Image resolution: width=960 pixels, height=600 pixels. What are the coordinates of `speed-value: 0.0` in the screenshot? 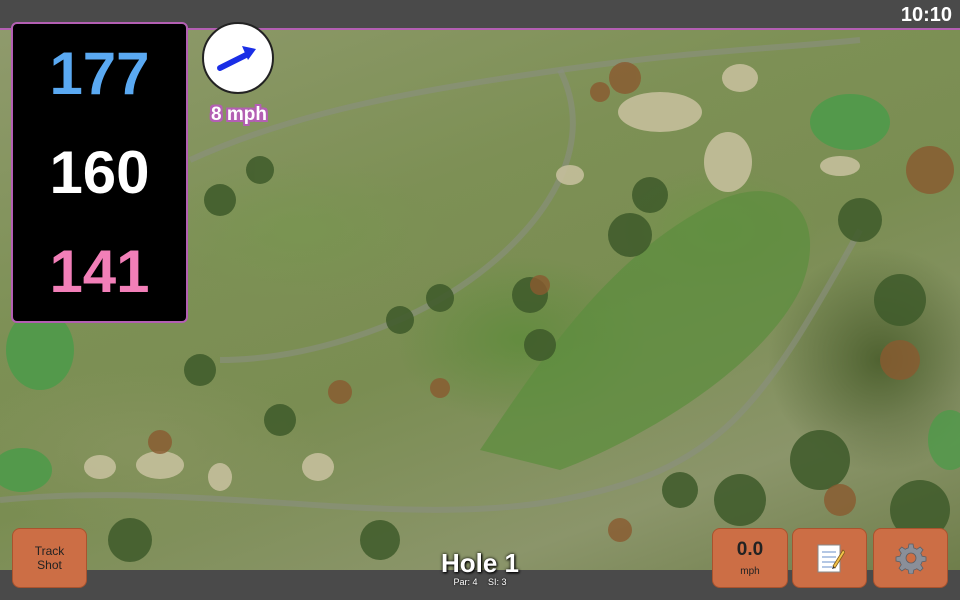 It's located at (750, 549).